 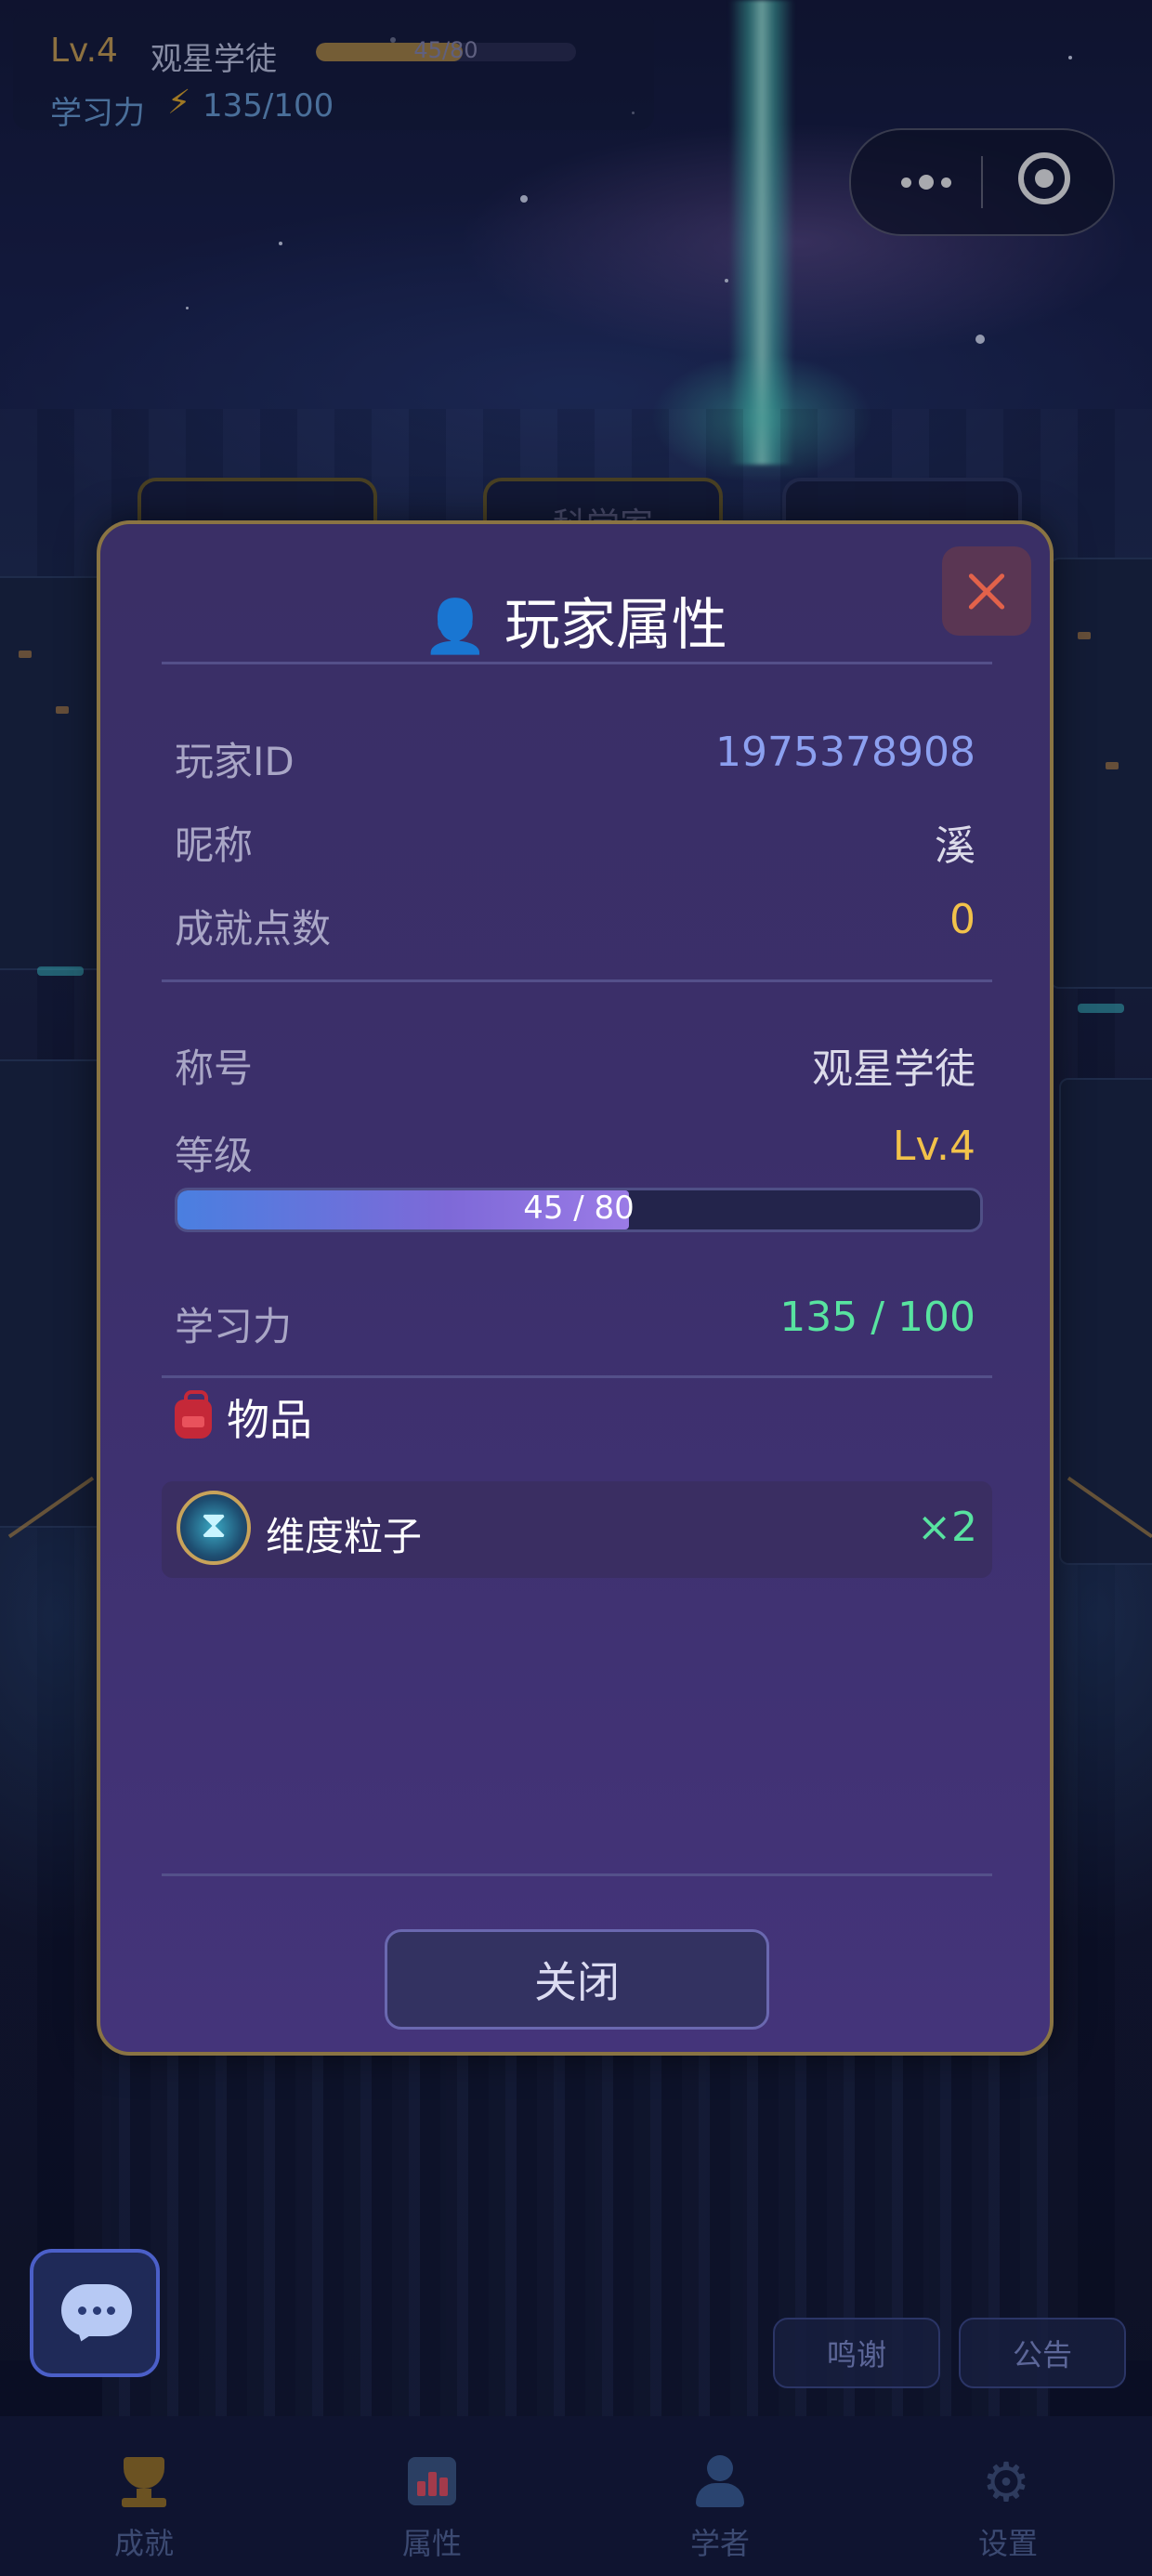 What do you see at coordinates (234, 1326) in the screenshot?
I see `study-power-label: 学习力` at bounding box center [234, 1326].